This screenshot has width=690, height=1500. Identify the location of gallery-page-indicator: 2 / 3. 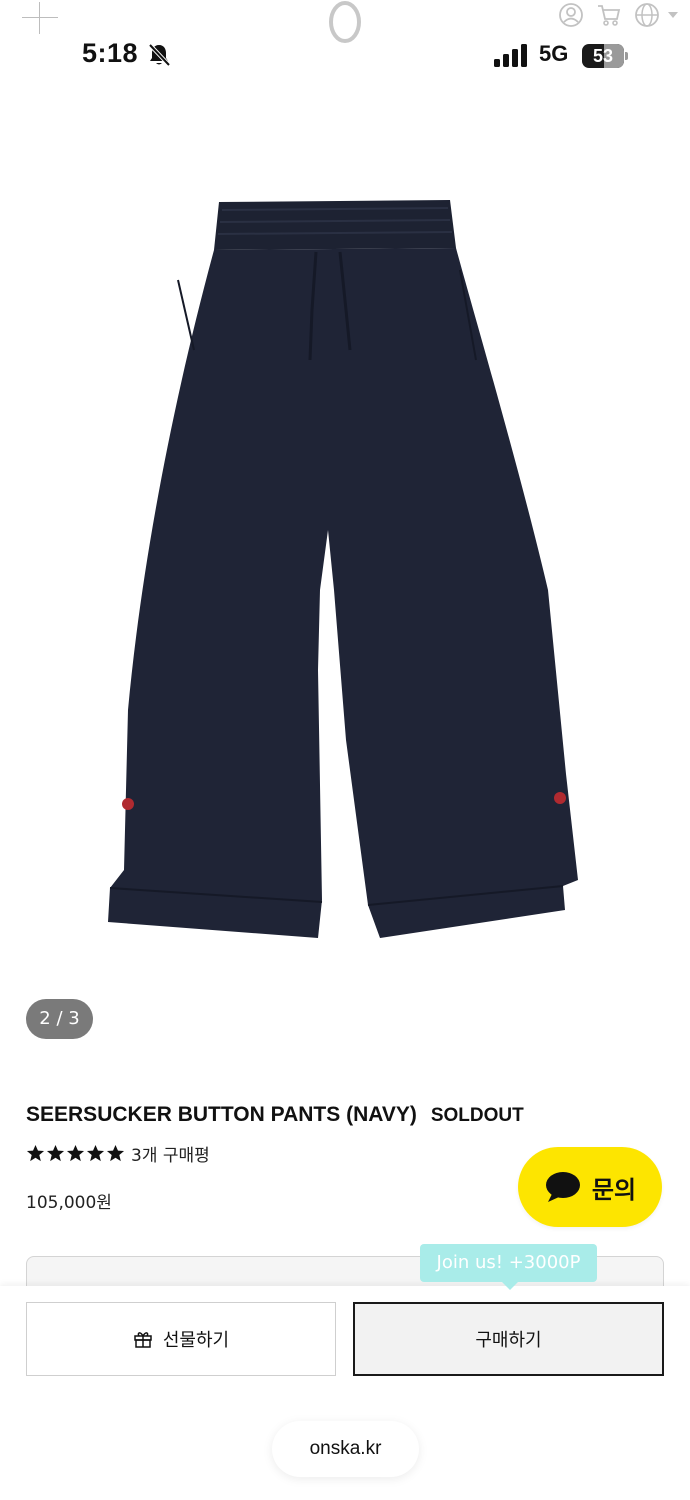
(59, 1019).